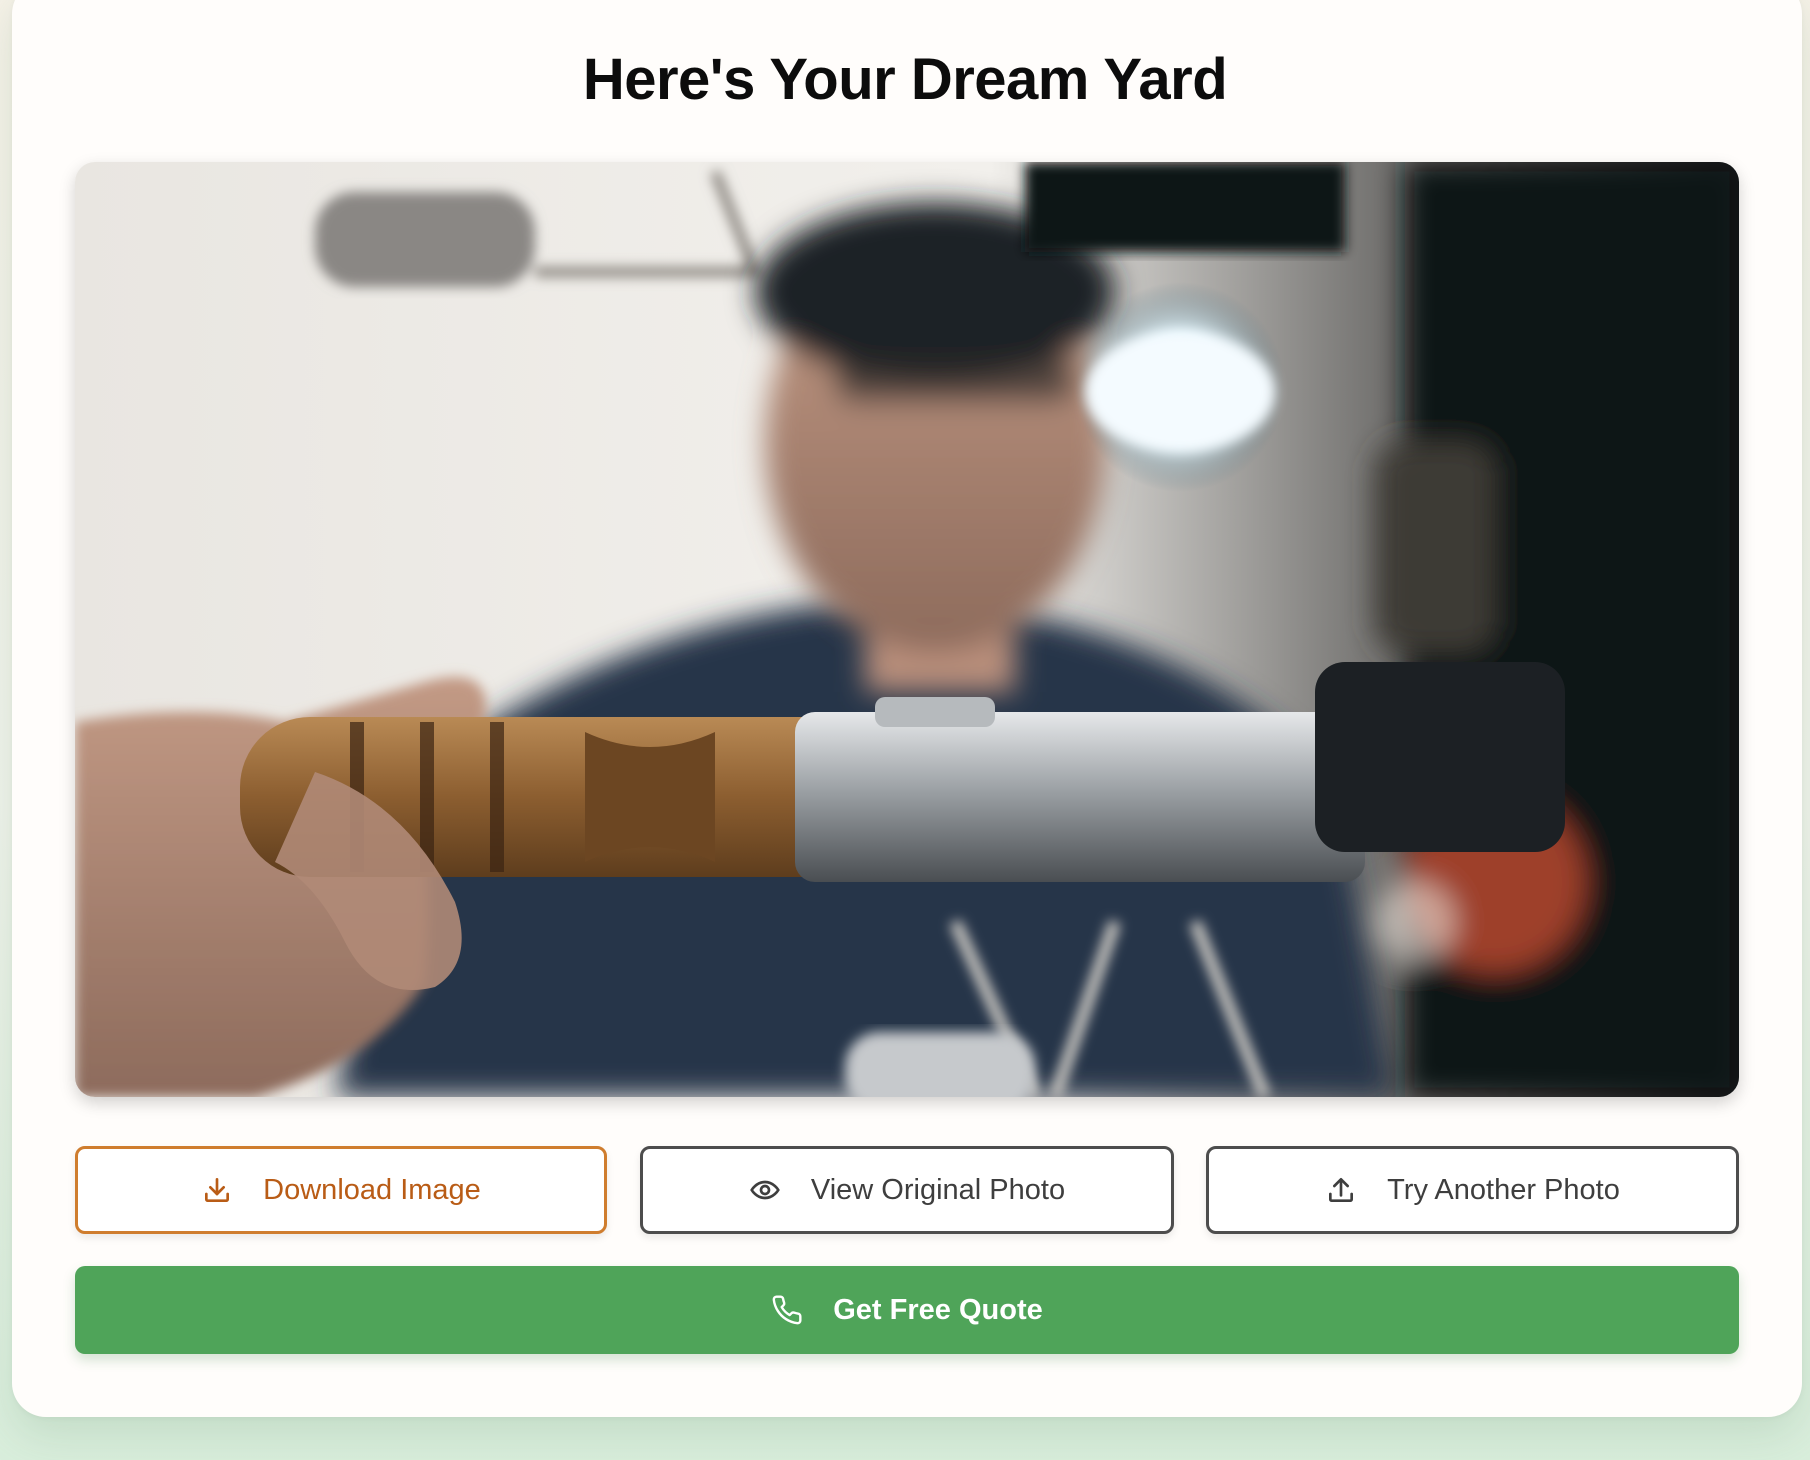 This screenshot has height=1460, width=1810. I want to click on try-another-photo-label: Try Another Photo, so click(1503, 1189).